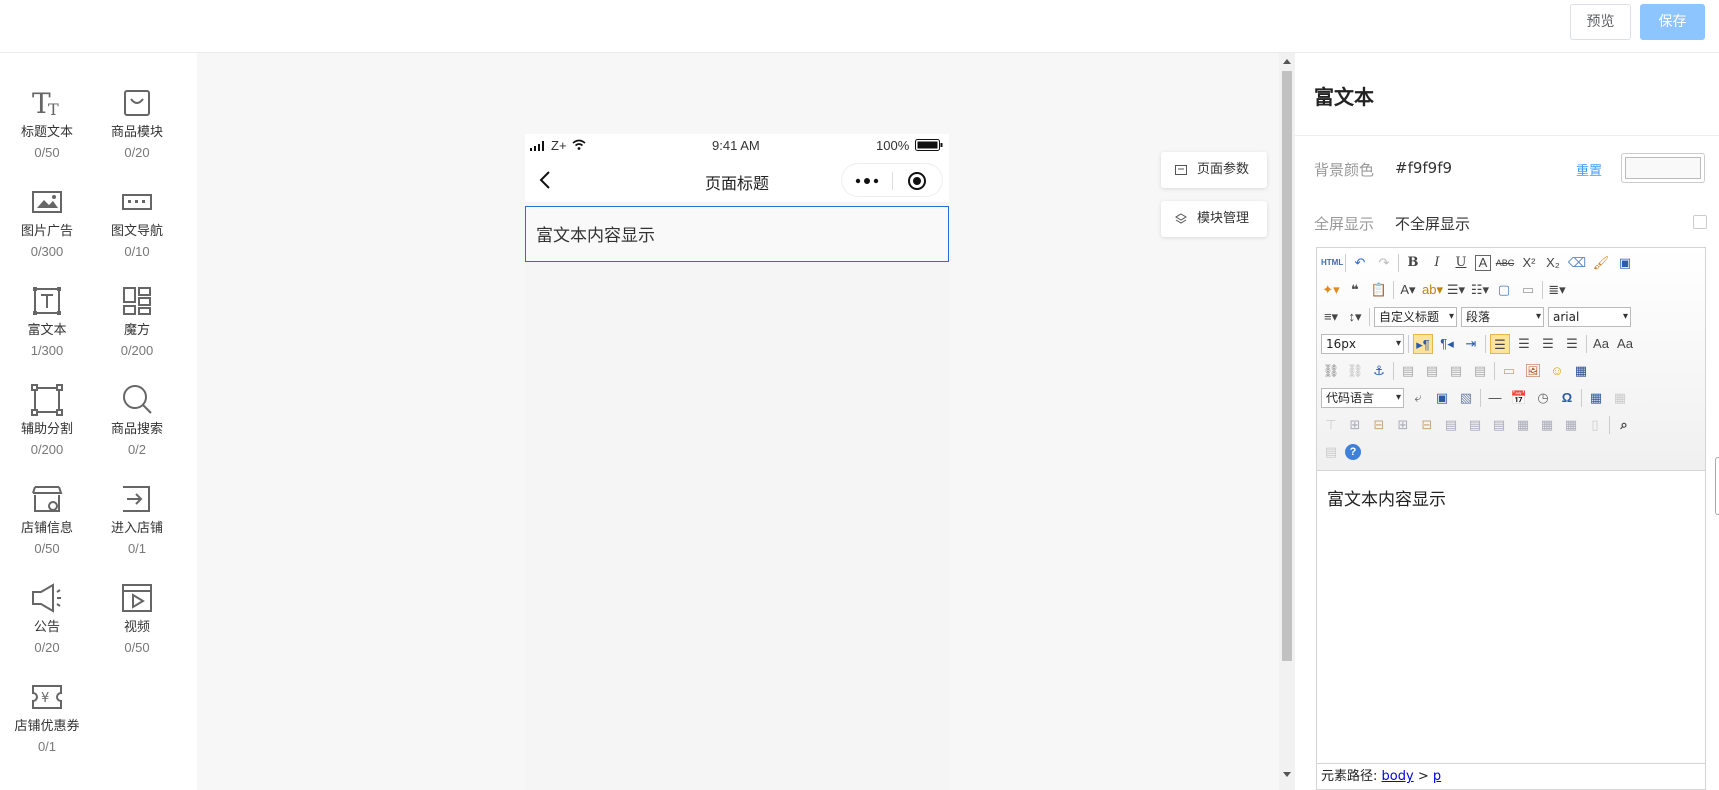 The height and width of the screenshot is (790, 1719). What do you see at coordinates (137, 222) in the screenshot?
I see `palette-item-image-nav: 图文导航 0/10` at bounding box center [137, 222].